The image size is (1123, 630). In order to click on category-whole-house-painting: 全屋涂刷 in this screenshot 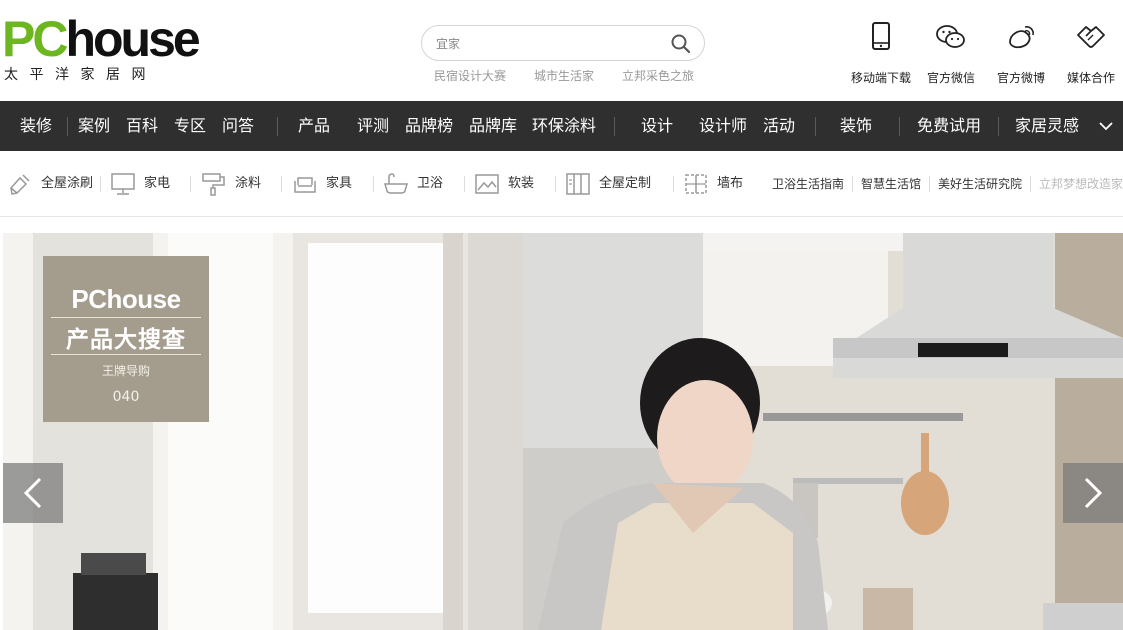, I will do `click(54, 184)`.